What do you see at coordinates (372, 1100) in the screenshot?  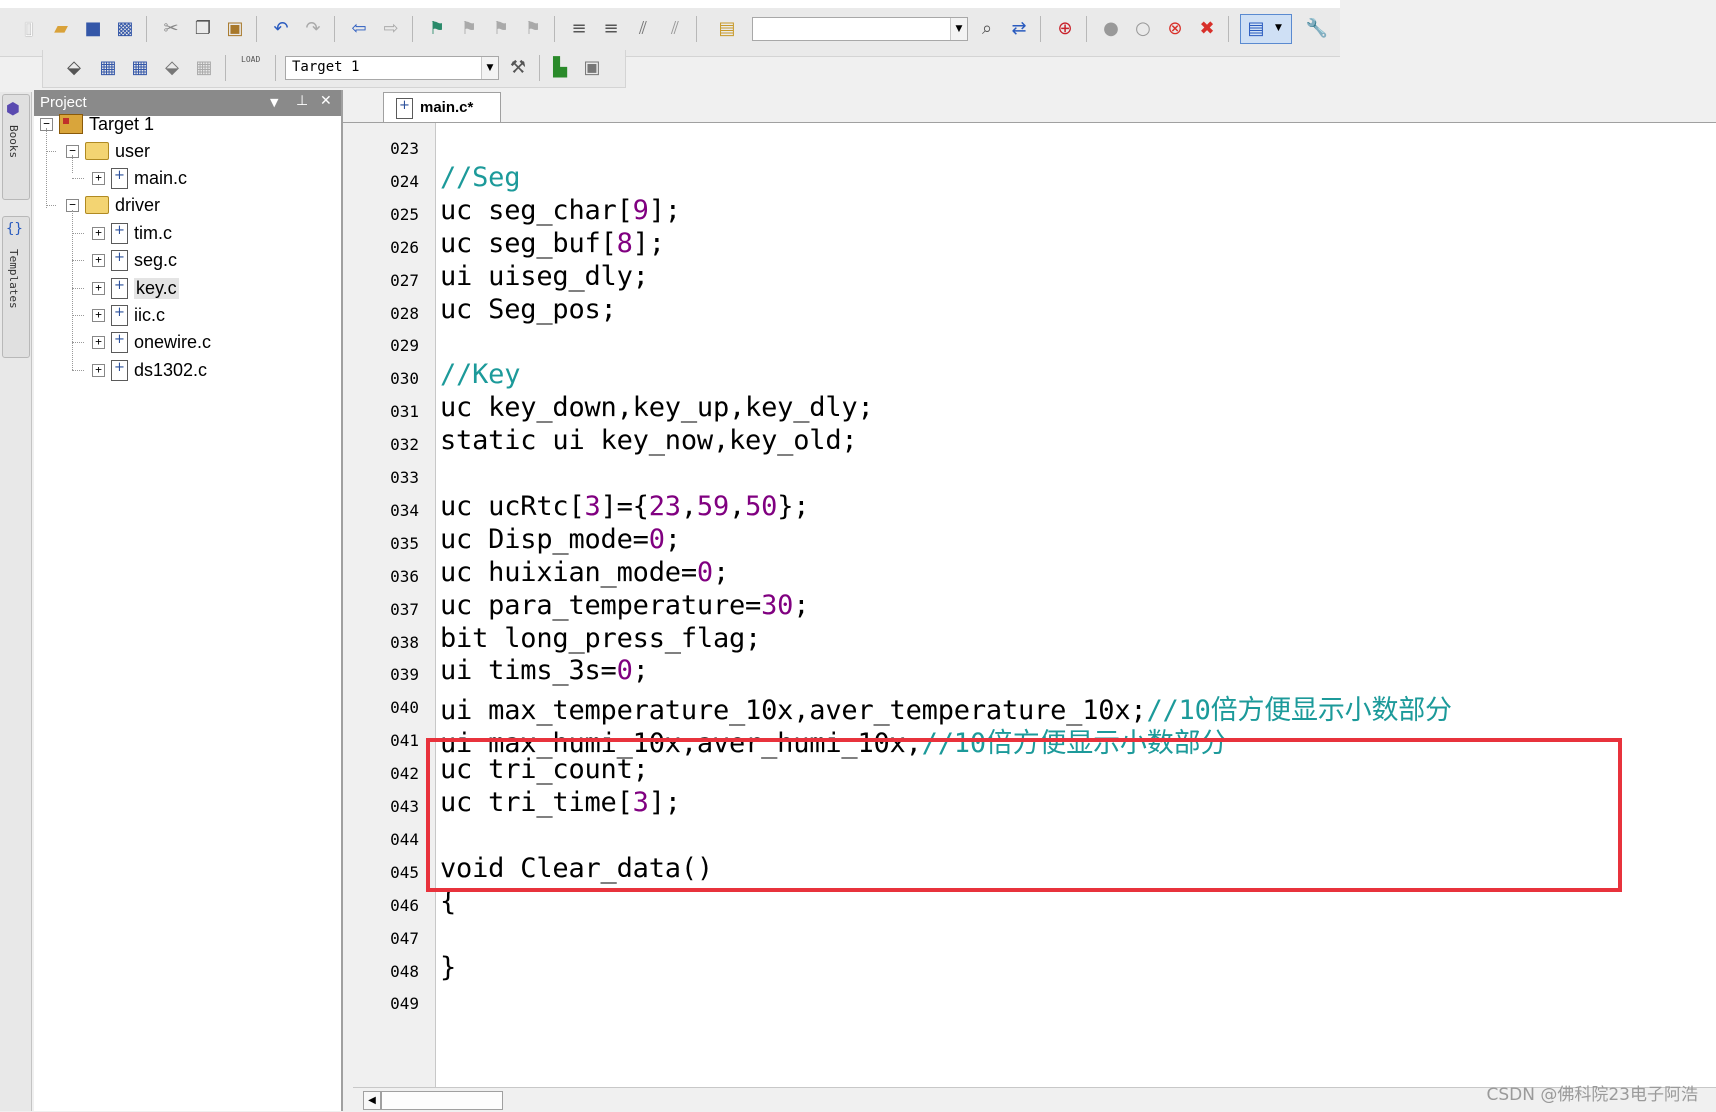 I see `scroll-left-icon: ◀` at bounding box center [372, 1100].